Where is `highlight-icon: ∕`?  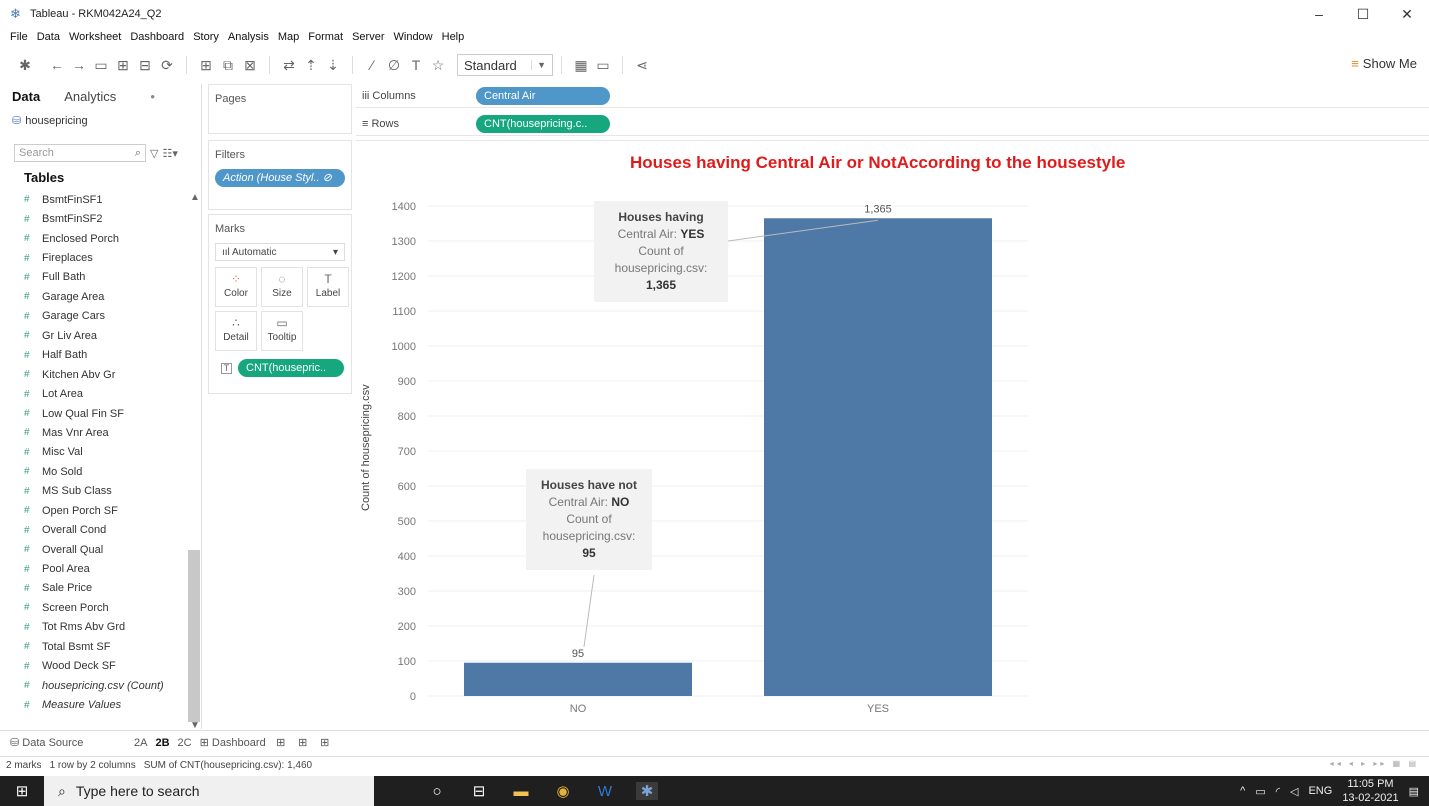
highlight-icon: ∕ is located at coordinates (372, 65).